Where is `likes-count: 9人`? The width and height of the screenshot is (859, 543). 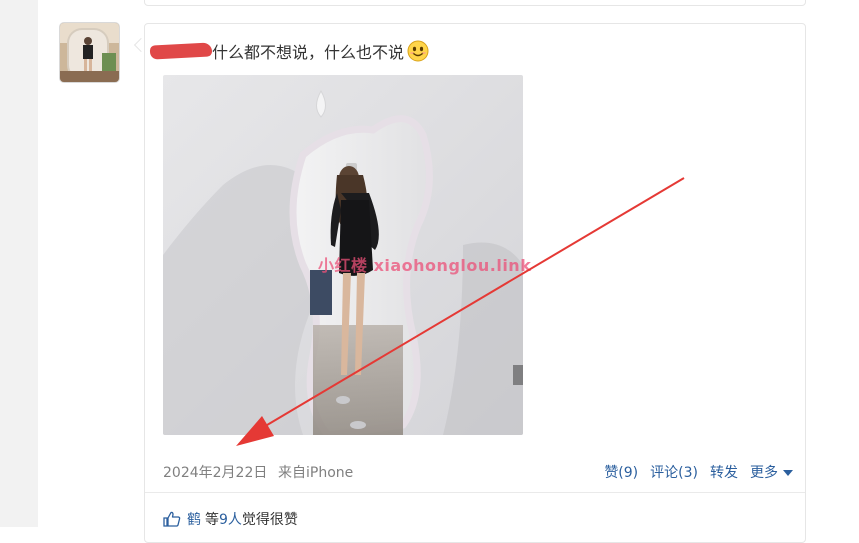
likes-count: 9人 is located at coordinates (230, 519).